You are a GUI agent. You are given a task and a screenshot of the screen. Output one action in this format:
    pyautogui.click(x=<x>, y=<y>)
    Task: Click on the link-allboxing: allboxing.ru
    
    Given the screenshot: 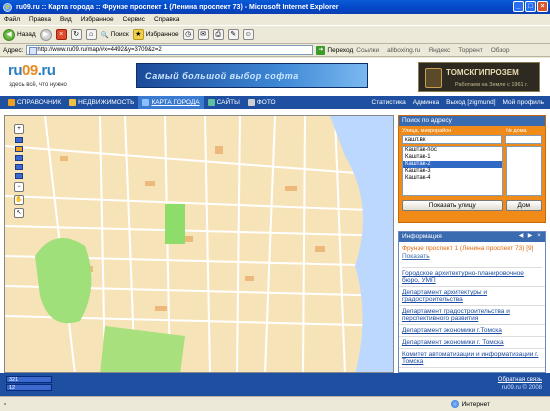 What is the action you would take?
    pyautogui.click(x=403, y=50)
    